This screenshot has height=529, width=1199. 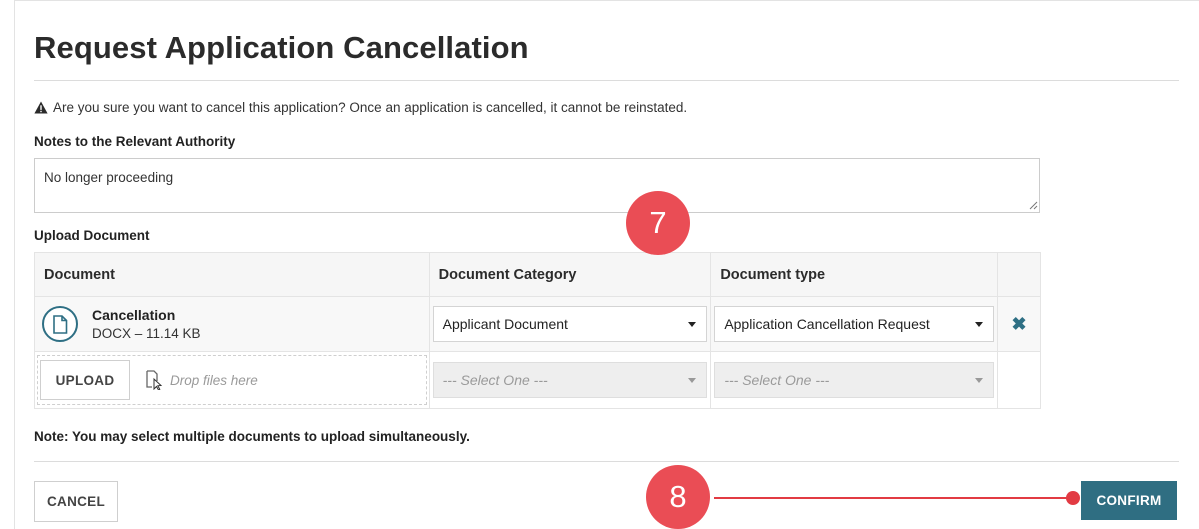 I want to click on type-placeholder-text: --- Select One ---, so click(x=777, y=380).